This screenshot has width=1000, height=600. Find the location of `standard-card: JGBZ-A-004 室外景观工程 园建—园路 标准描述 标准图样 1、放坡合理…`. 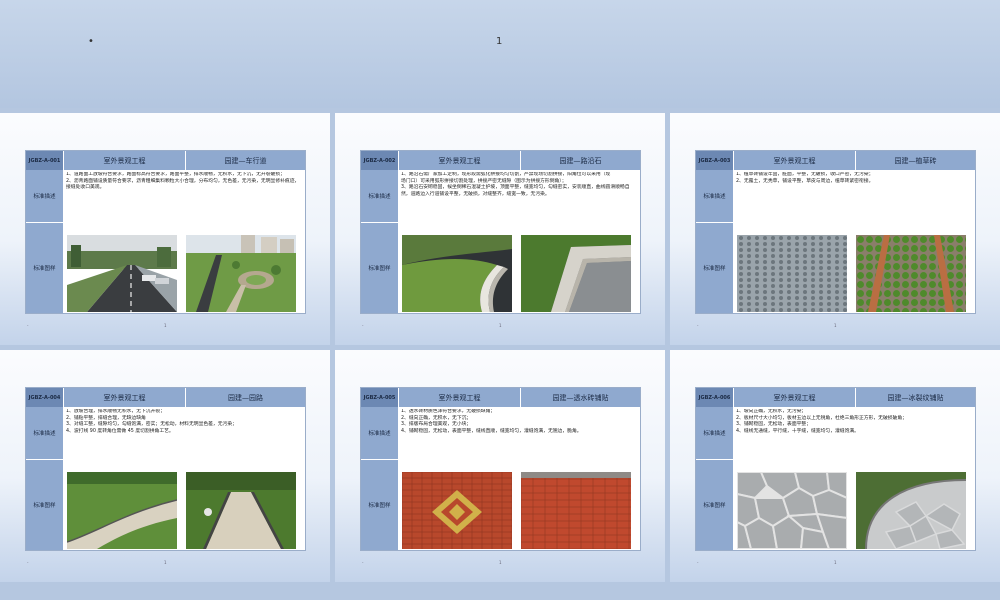

standard-card: JGBZ-A-004 室外景观工程 园建—园路 标准描述 标准图样 1、放坡合理… is located at coordinates (165, 469).